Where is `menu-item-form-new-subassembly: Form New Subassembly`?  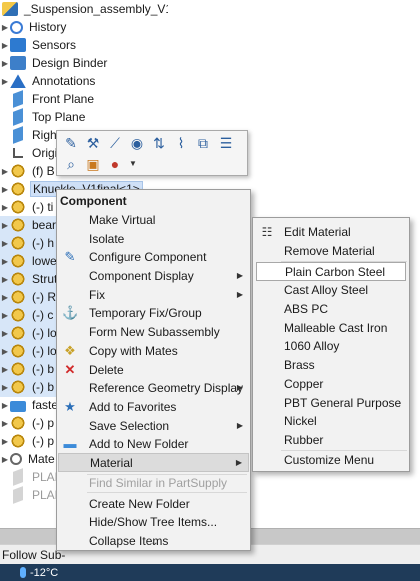
menu-item-form-new-subassembly: Form New Subassembly is located at coordinates (153, 331).